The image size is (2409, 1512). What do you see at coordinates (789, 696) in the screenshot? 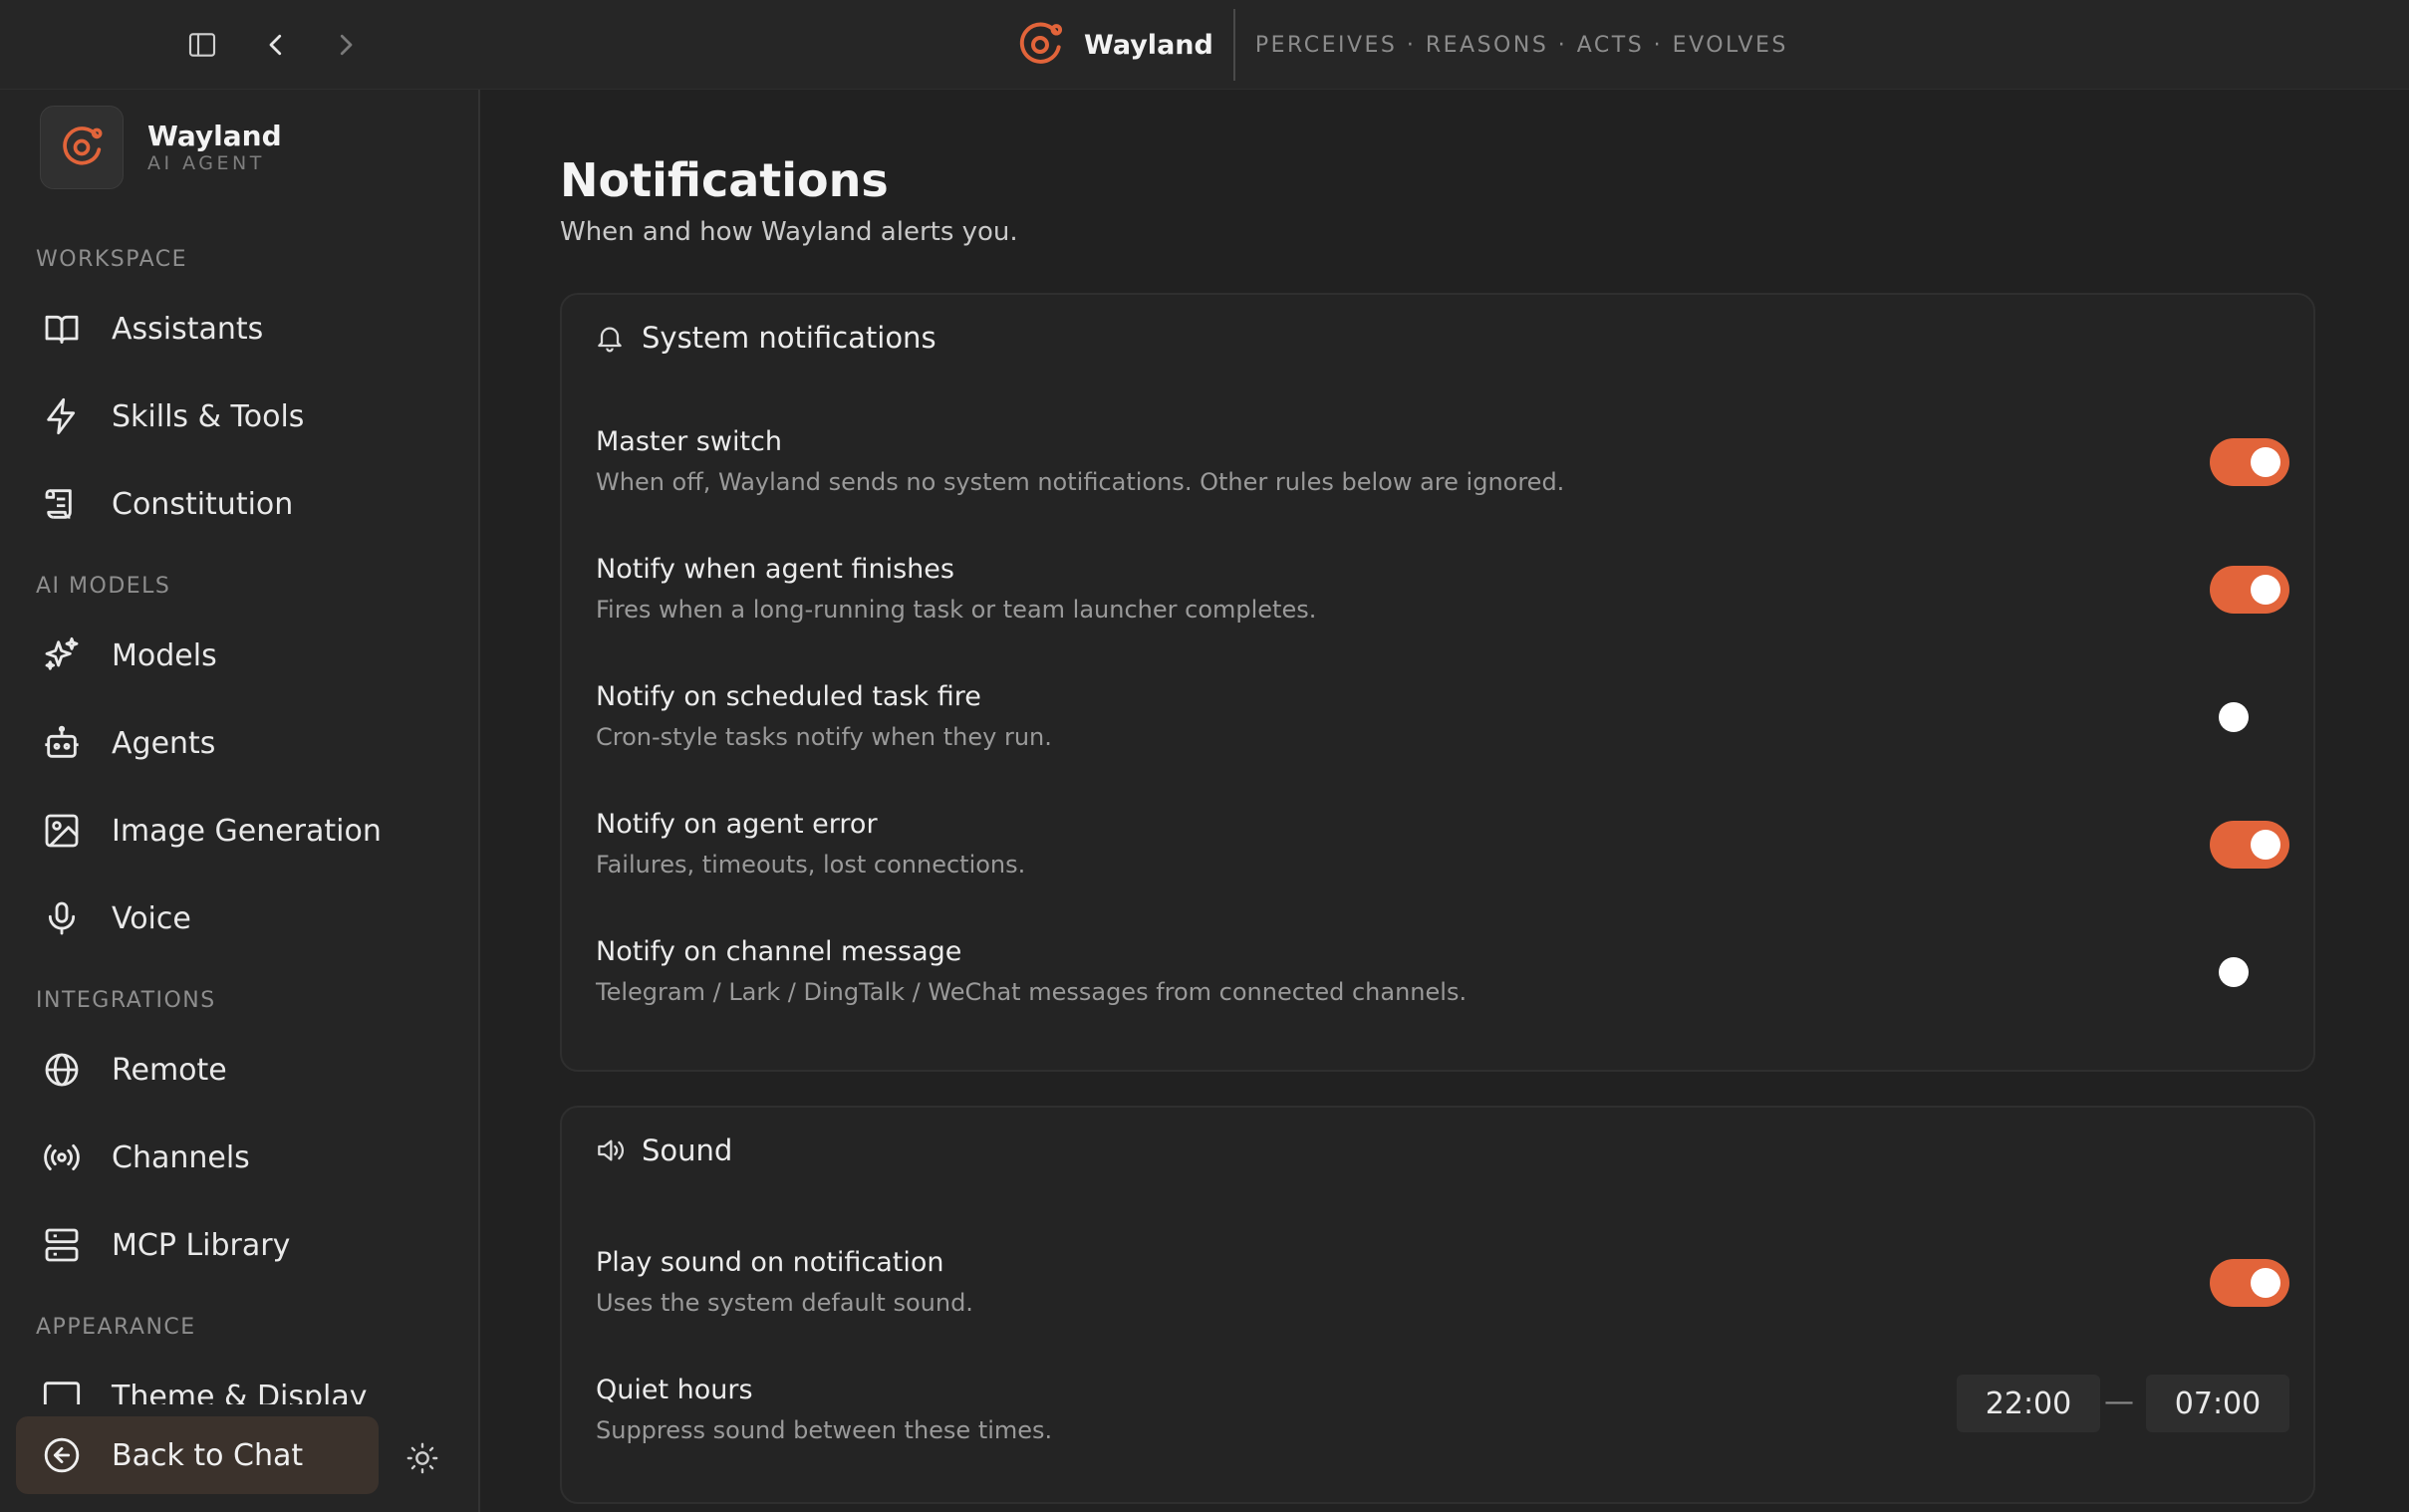
I see `setting-title: Notify on scheduled task fire` at bounding box center [789, 696].